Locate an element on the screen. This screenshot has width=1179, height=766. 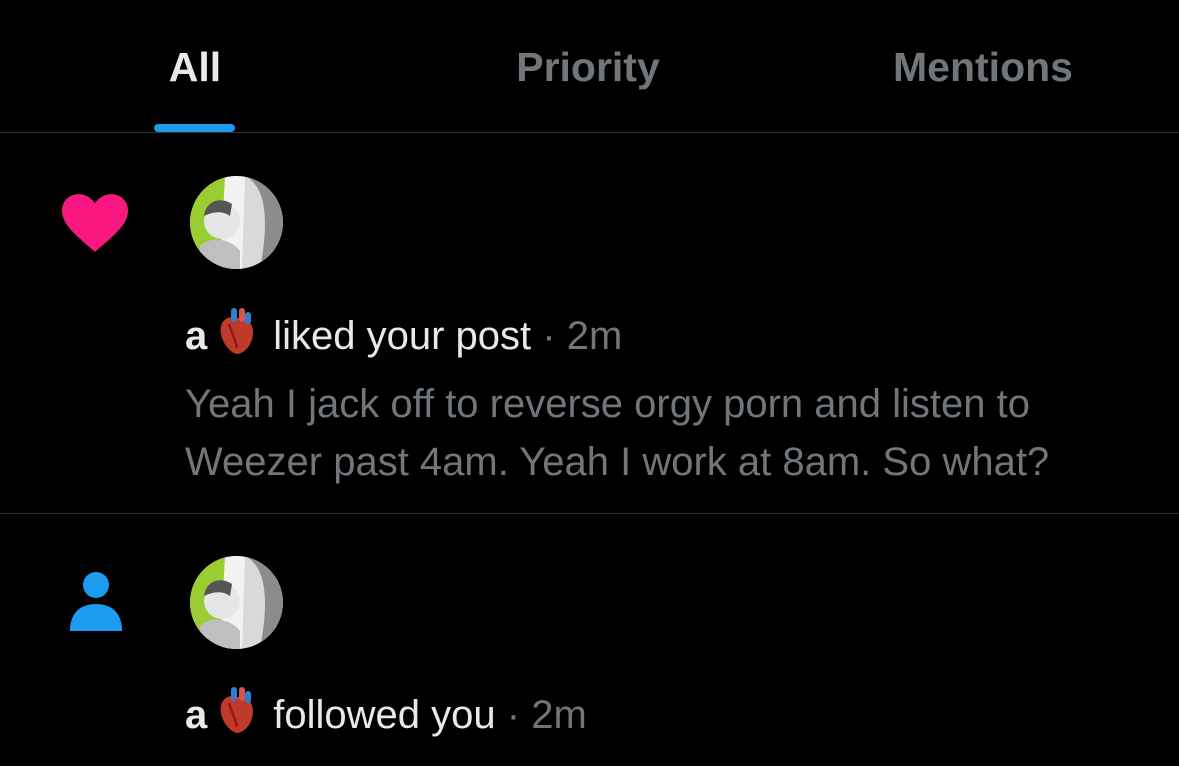
heart-icon is located at coordinates (95, 225).